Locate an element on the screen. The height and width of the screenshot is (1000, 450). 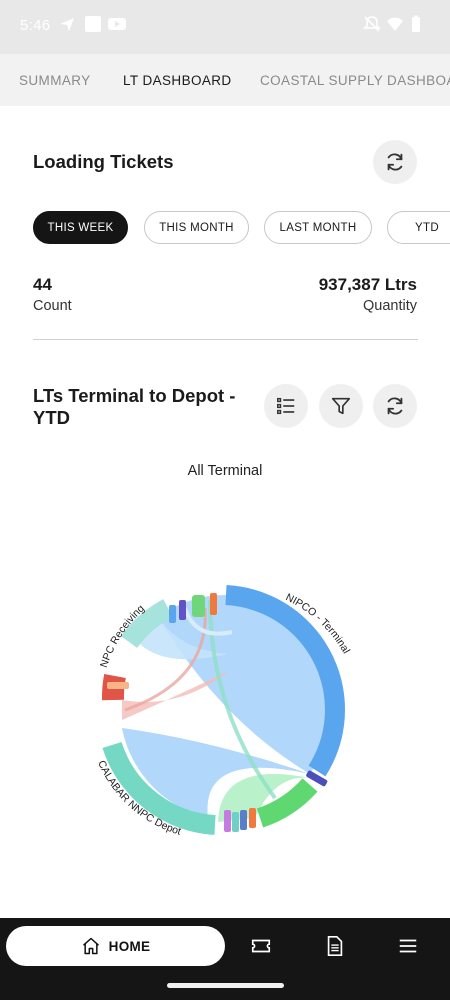
status-time: 5:46 is located at coordinates (35, 25).